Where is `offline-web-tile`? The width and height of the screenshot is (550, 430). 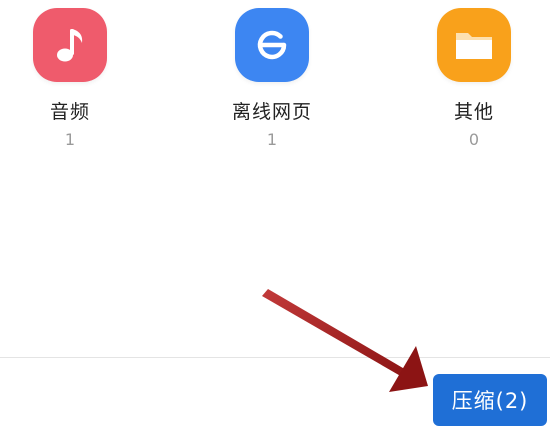
offline-web-tile is located at coordinates (272, 45).